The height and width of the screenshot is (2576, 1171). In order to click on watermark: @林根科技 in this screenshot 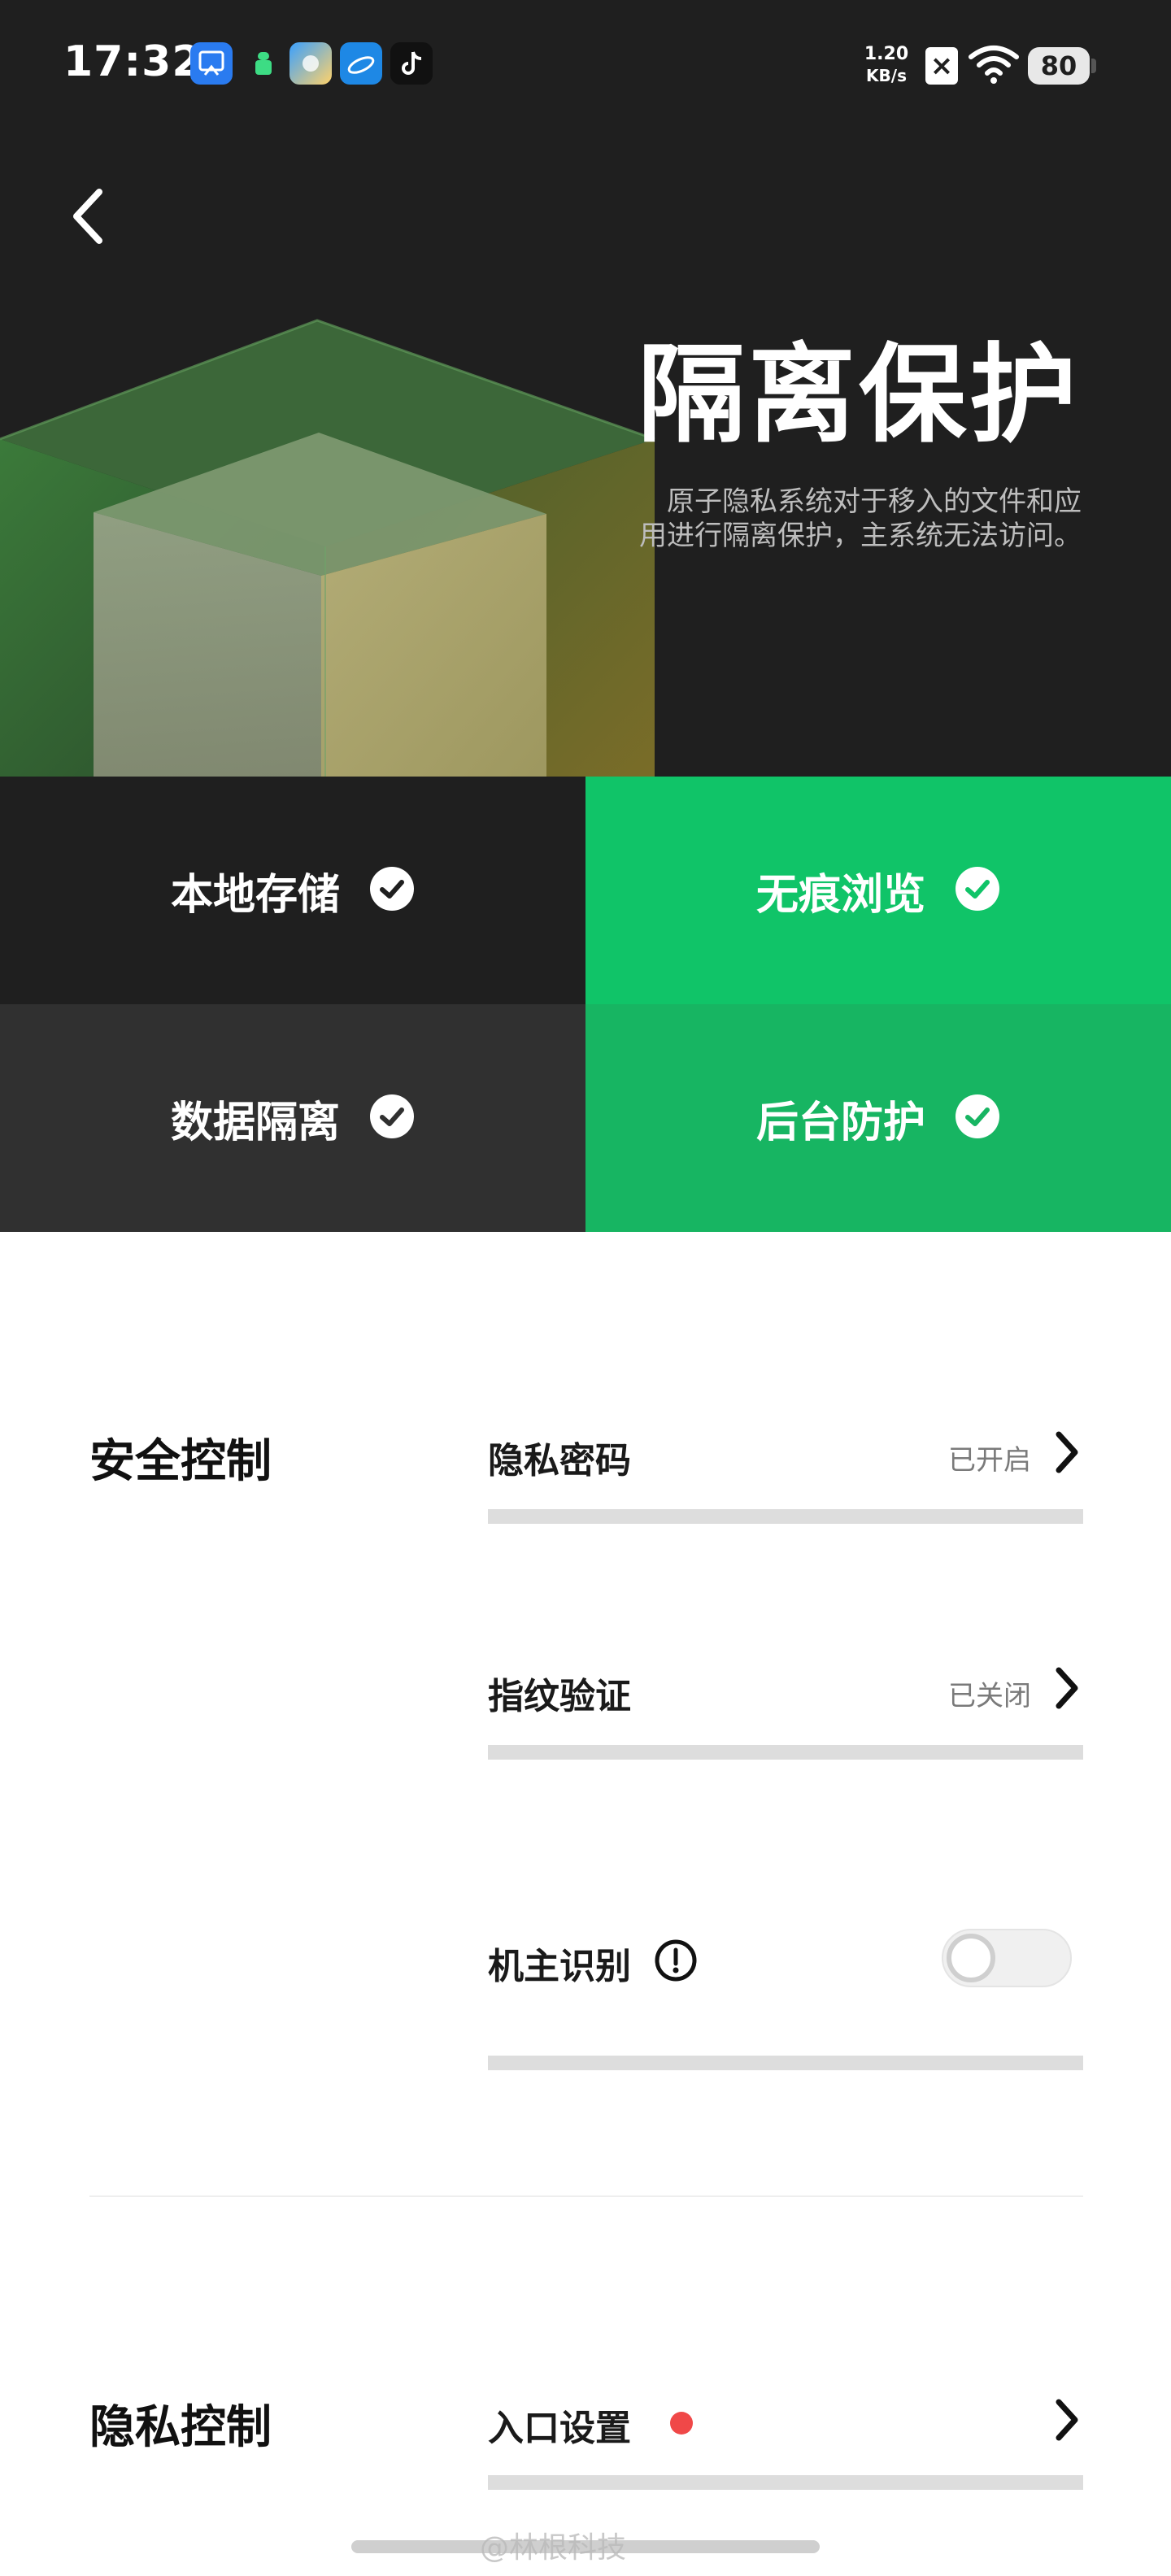, I will do `click(553, 2548)`.